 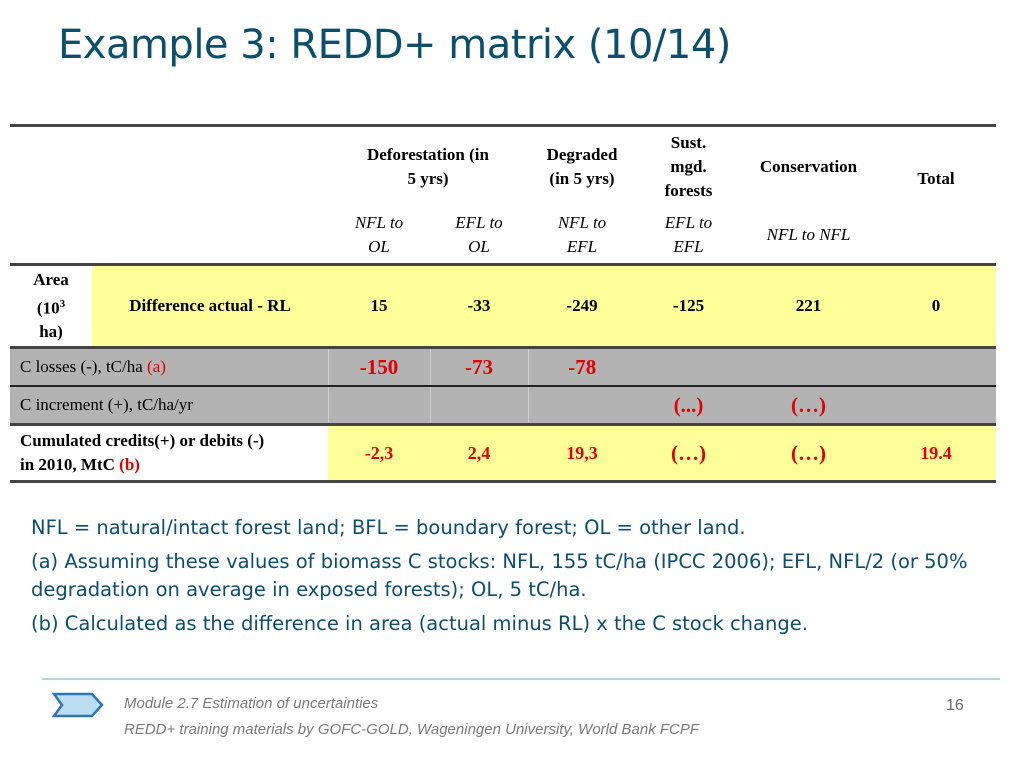 What do you see at coordinates (428, 166) in the screenshot?
I see `header-deforestation: Deforestation (in 5 yrs)` at bounding box center [428, 166].